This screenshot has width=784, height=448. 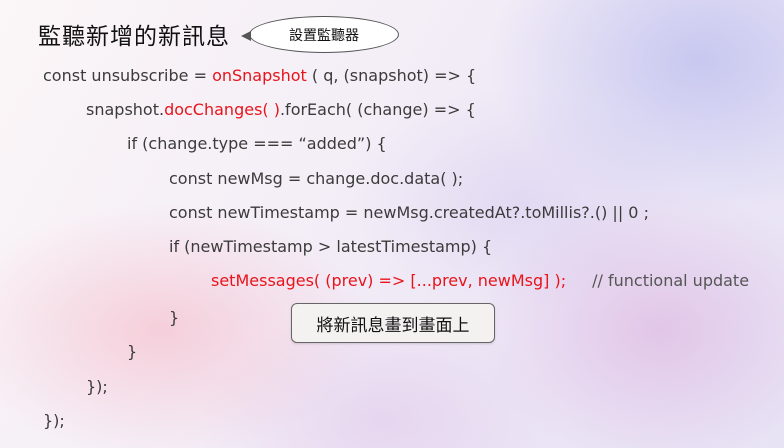 What do you see at coordinates (391, 75) in the screenshot?
I see `code-text: ( q, (snapshot) => {` at bounding box center [391, 75].